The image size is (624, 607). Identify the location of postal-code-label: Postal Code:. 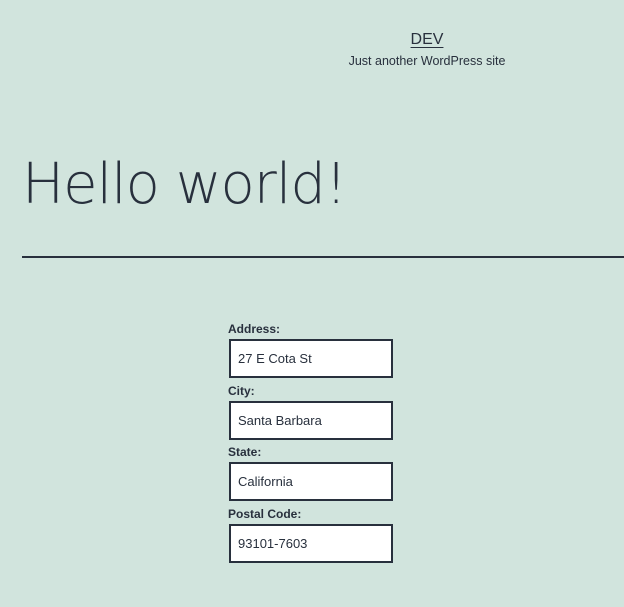
(265, 513).